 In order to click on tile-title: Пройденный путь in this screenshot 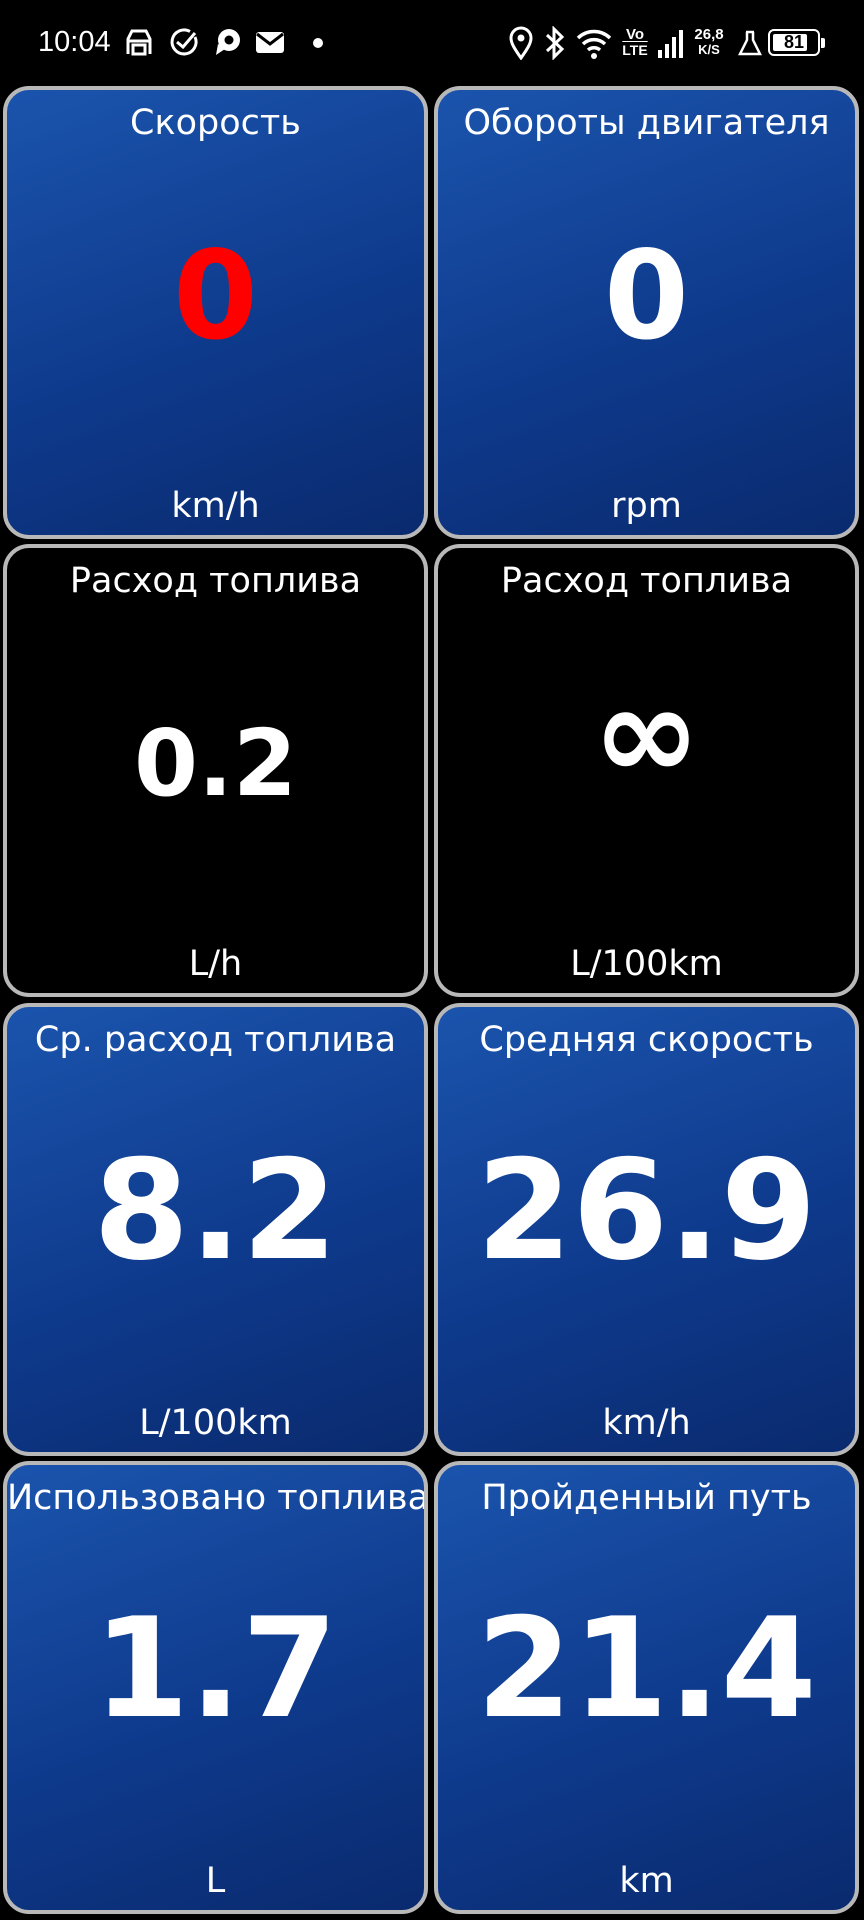, I will do `click(646, 1498)`.